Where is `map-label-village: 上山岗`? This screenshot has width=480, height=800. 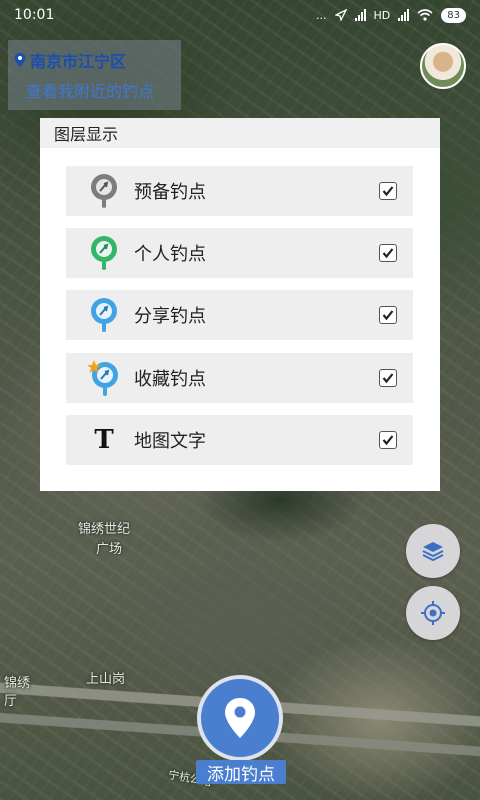 map-label-village: 上山岗 is located at coordinates (106, 679).